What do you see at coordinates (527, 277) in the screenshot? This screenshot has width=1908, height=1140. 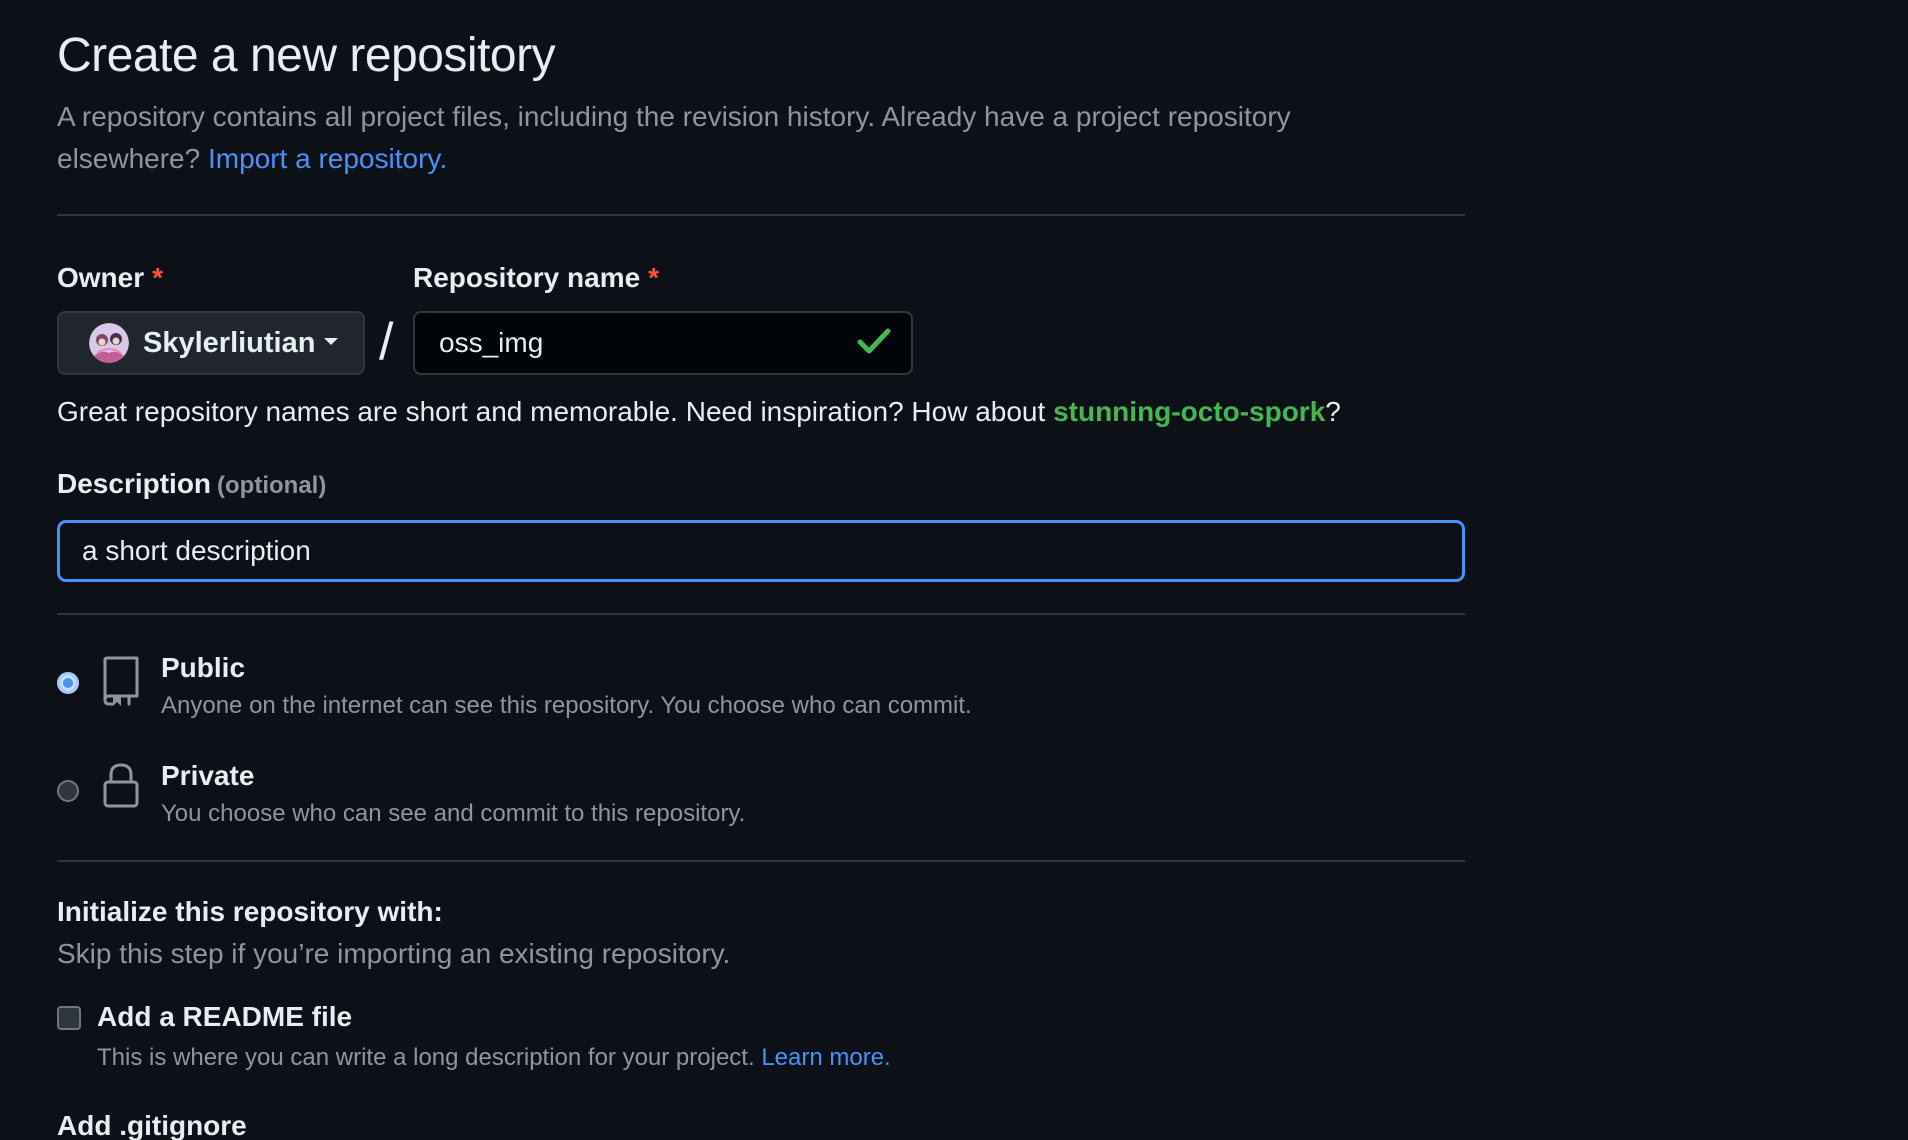 I see `repository-name-label-text: Repository name` at bounding box center [527, 277].